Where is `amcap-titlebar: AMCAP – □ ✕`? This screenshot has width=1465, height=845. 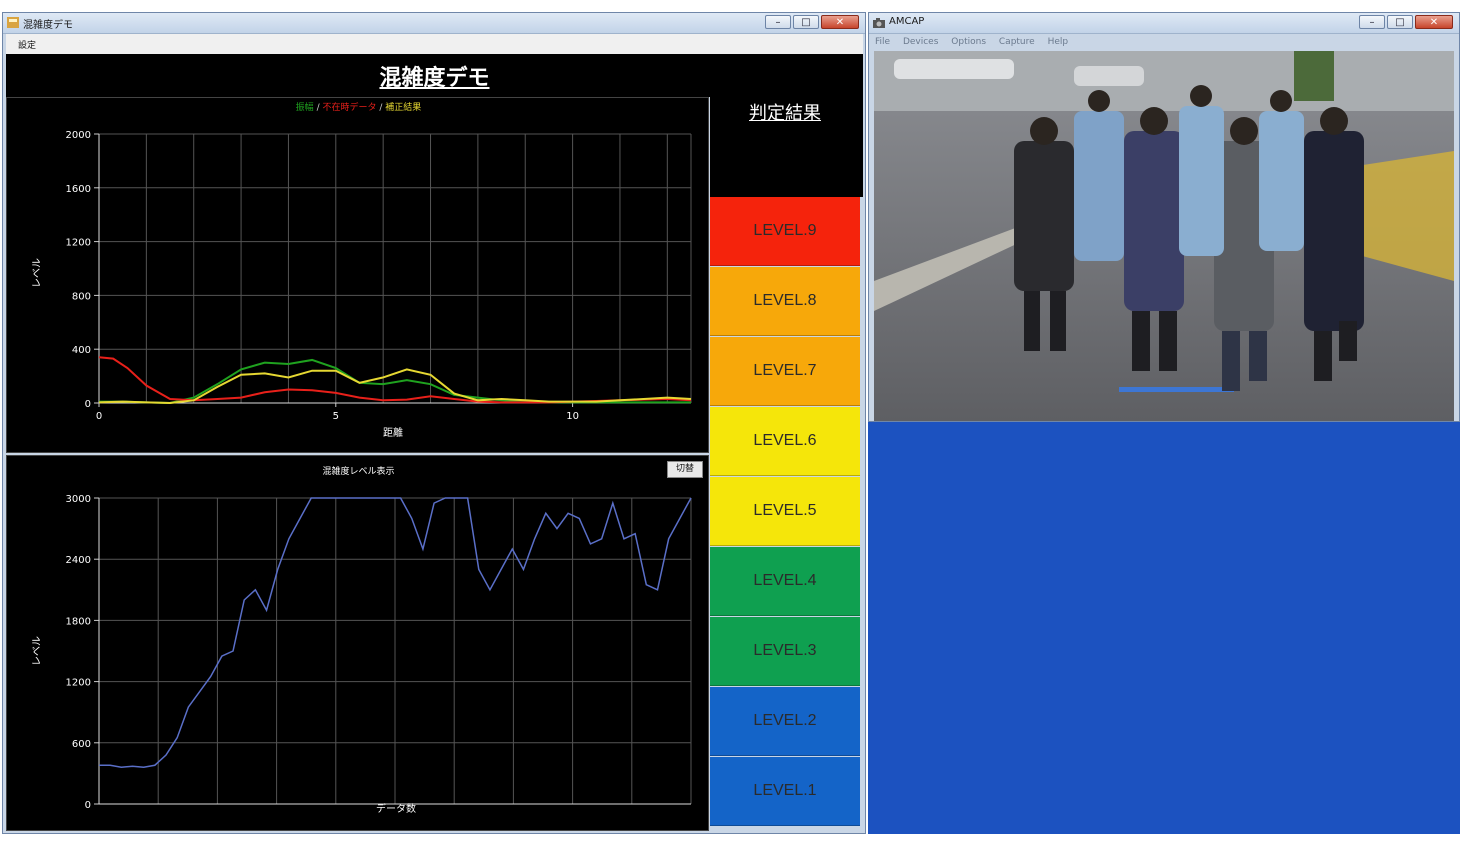 amcap-titlebar: AMCAP – □ ✕ is located at coordinates (1164, 23).